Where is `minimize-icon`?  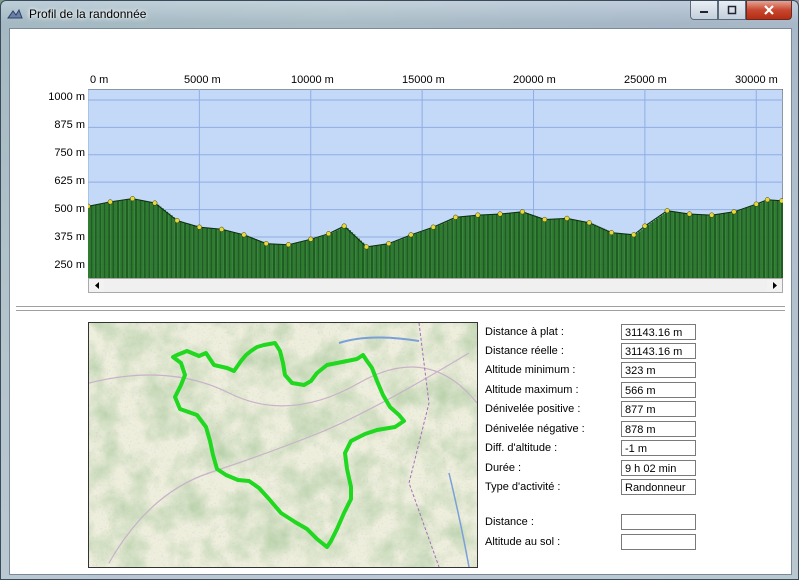
minimize-icon is located at coordinates (704, 12).